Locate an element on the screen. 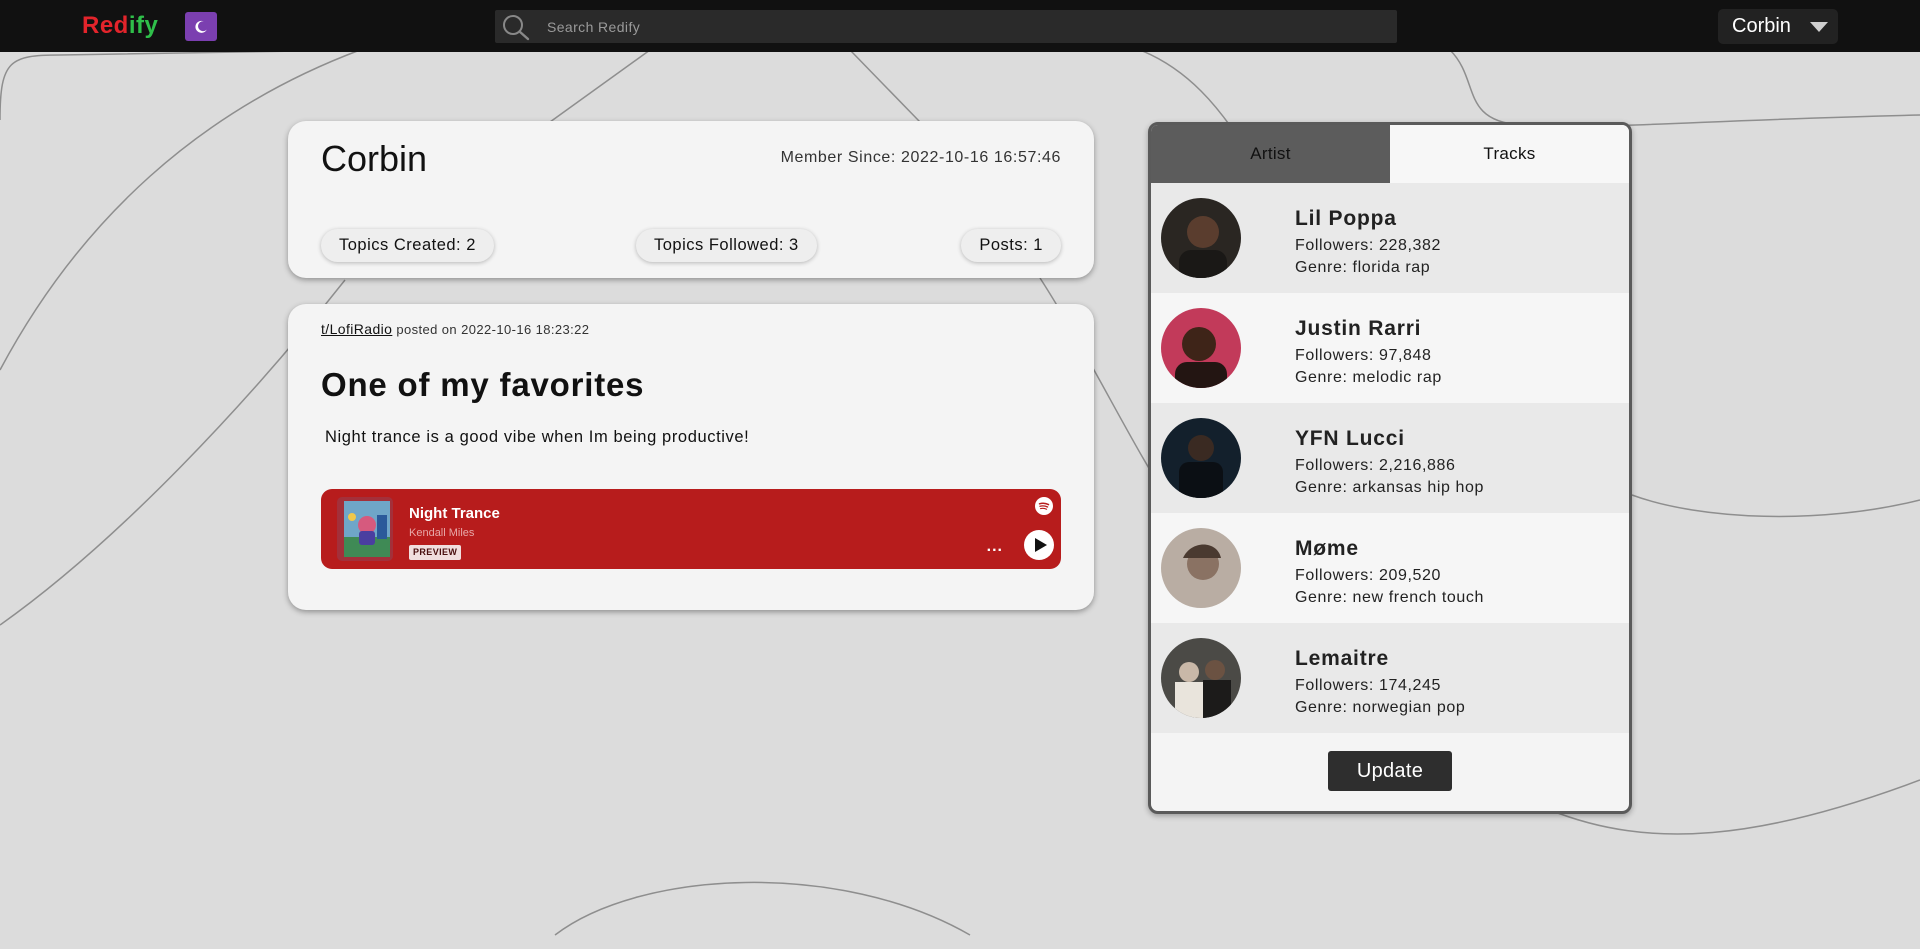  member-since-text: Member Since: 2022-10-16 16:57:46 is located at coordinates (920, 157).